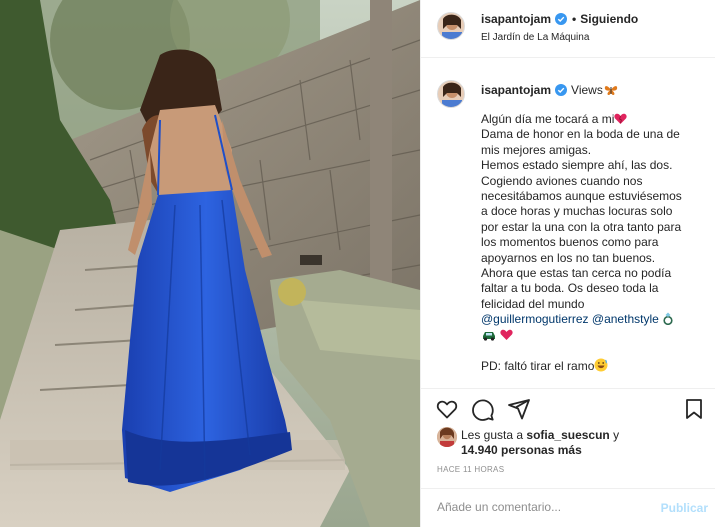 The image size is (715, 527). Describe the element at coordinates (570, 242) in the screenshot. I see `caption-line: los momentos buenos como para` at that location.